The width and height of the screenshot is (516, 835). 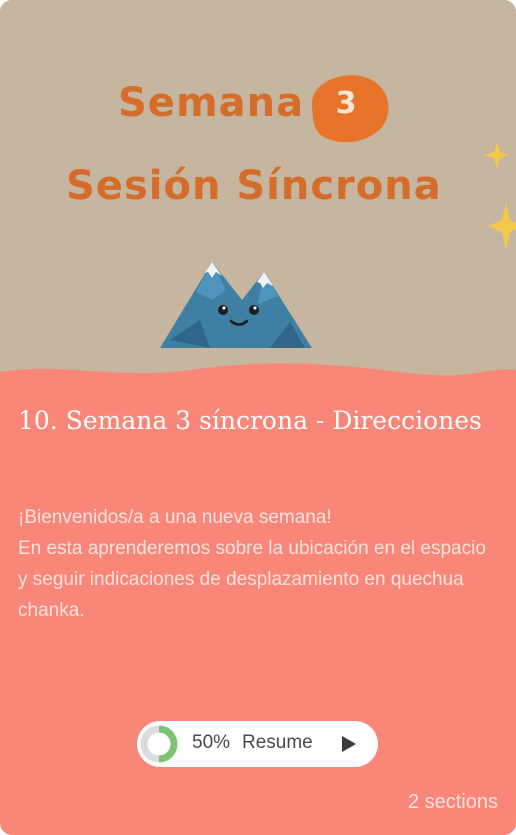 I want to click on course-title: 10. Semana 3 síncrona - Direcciones, so click(x=253, y=421).